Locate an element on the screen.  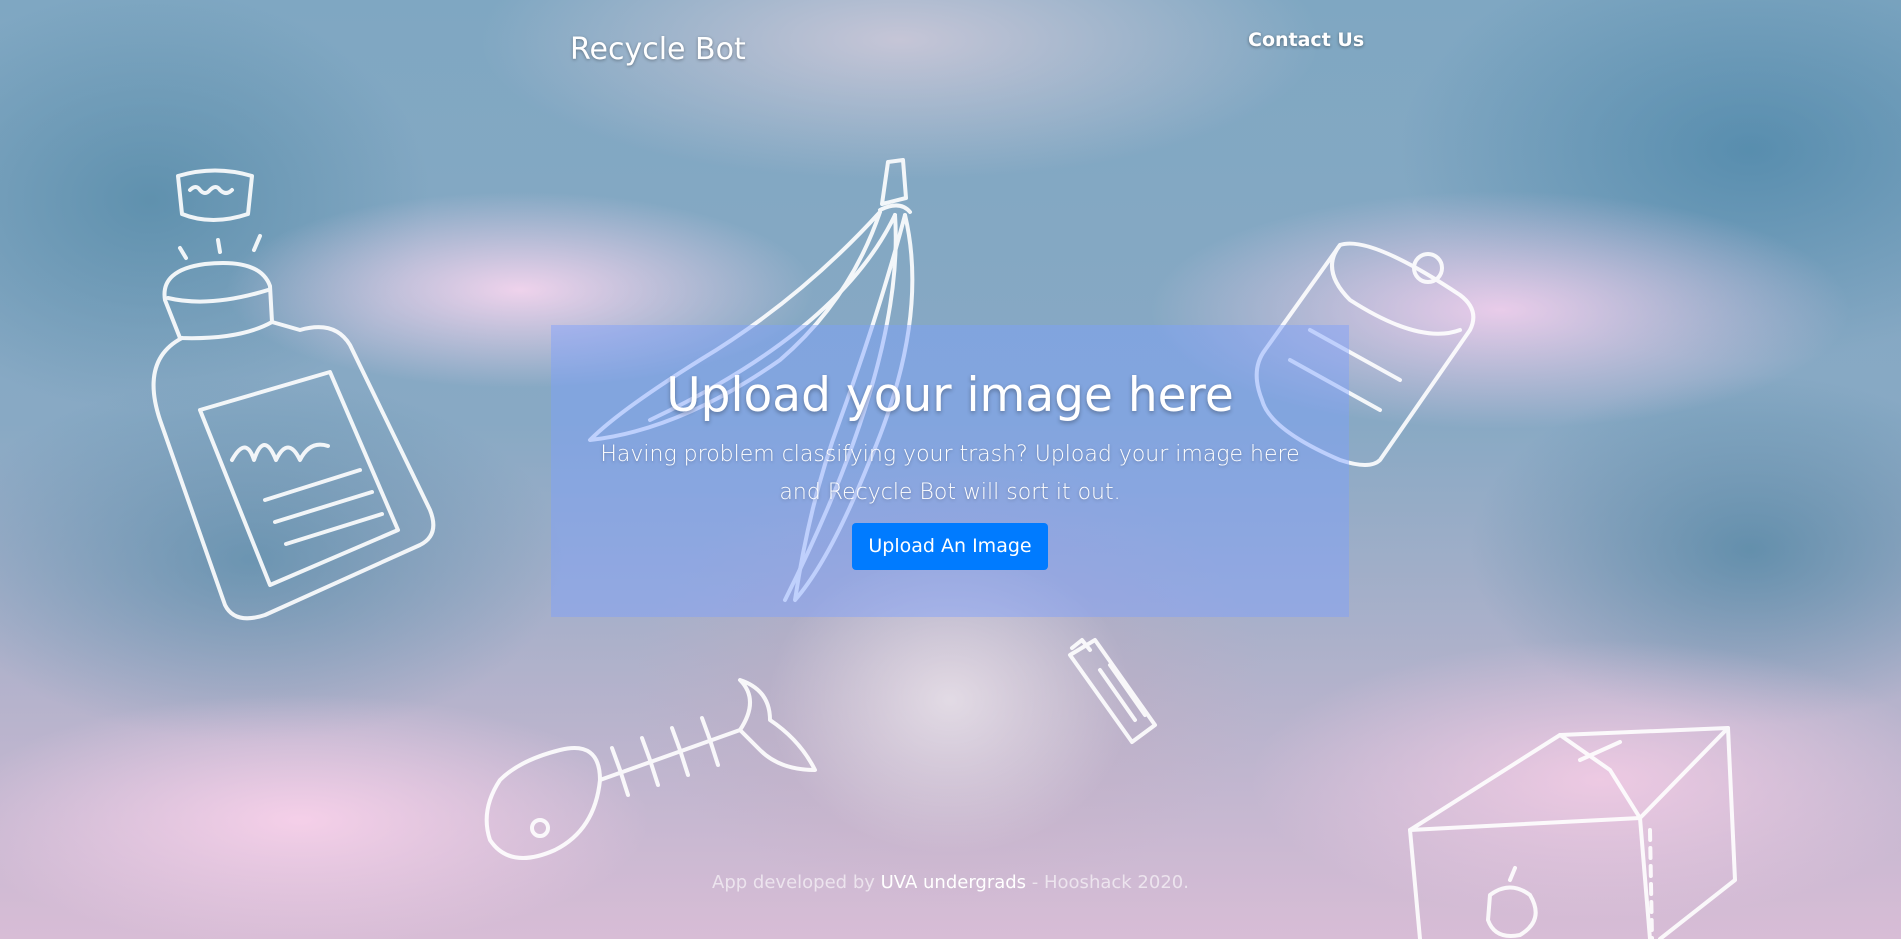
footer-credits-link: UVA undergrads is located at coordinates (953, 882).